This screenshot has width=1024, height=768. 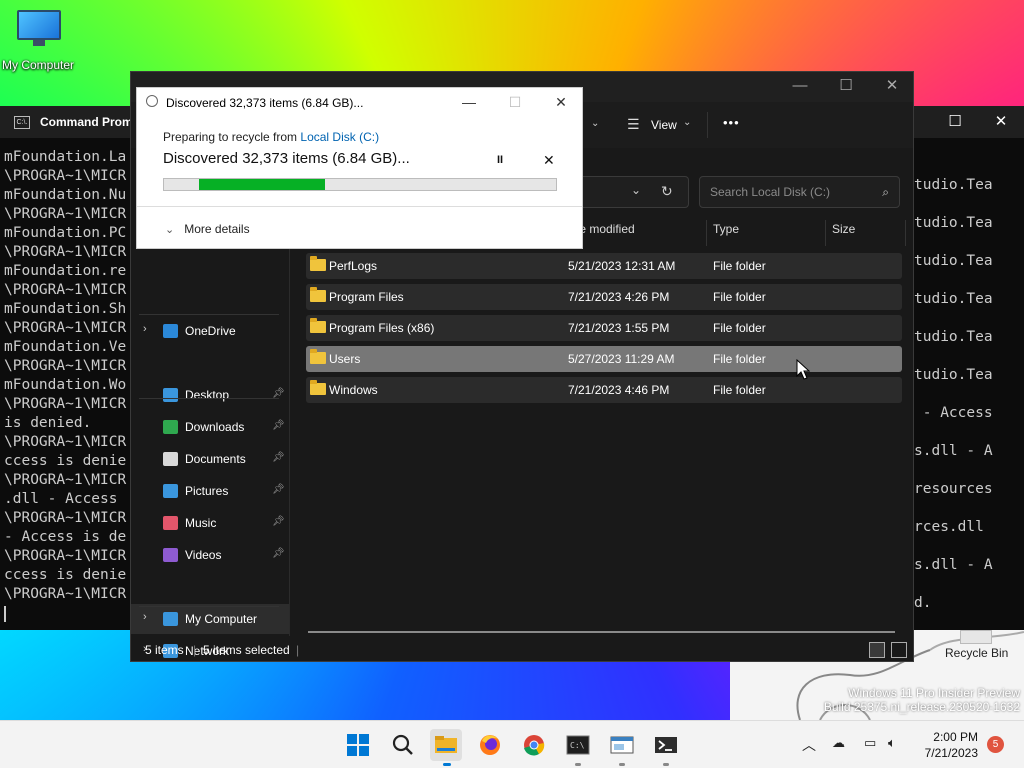 I want to click on sidebar-item-desktop: Desktop 📌︎, so click(x=210, y=395).